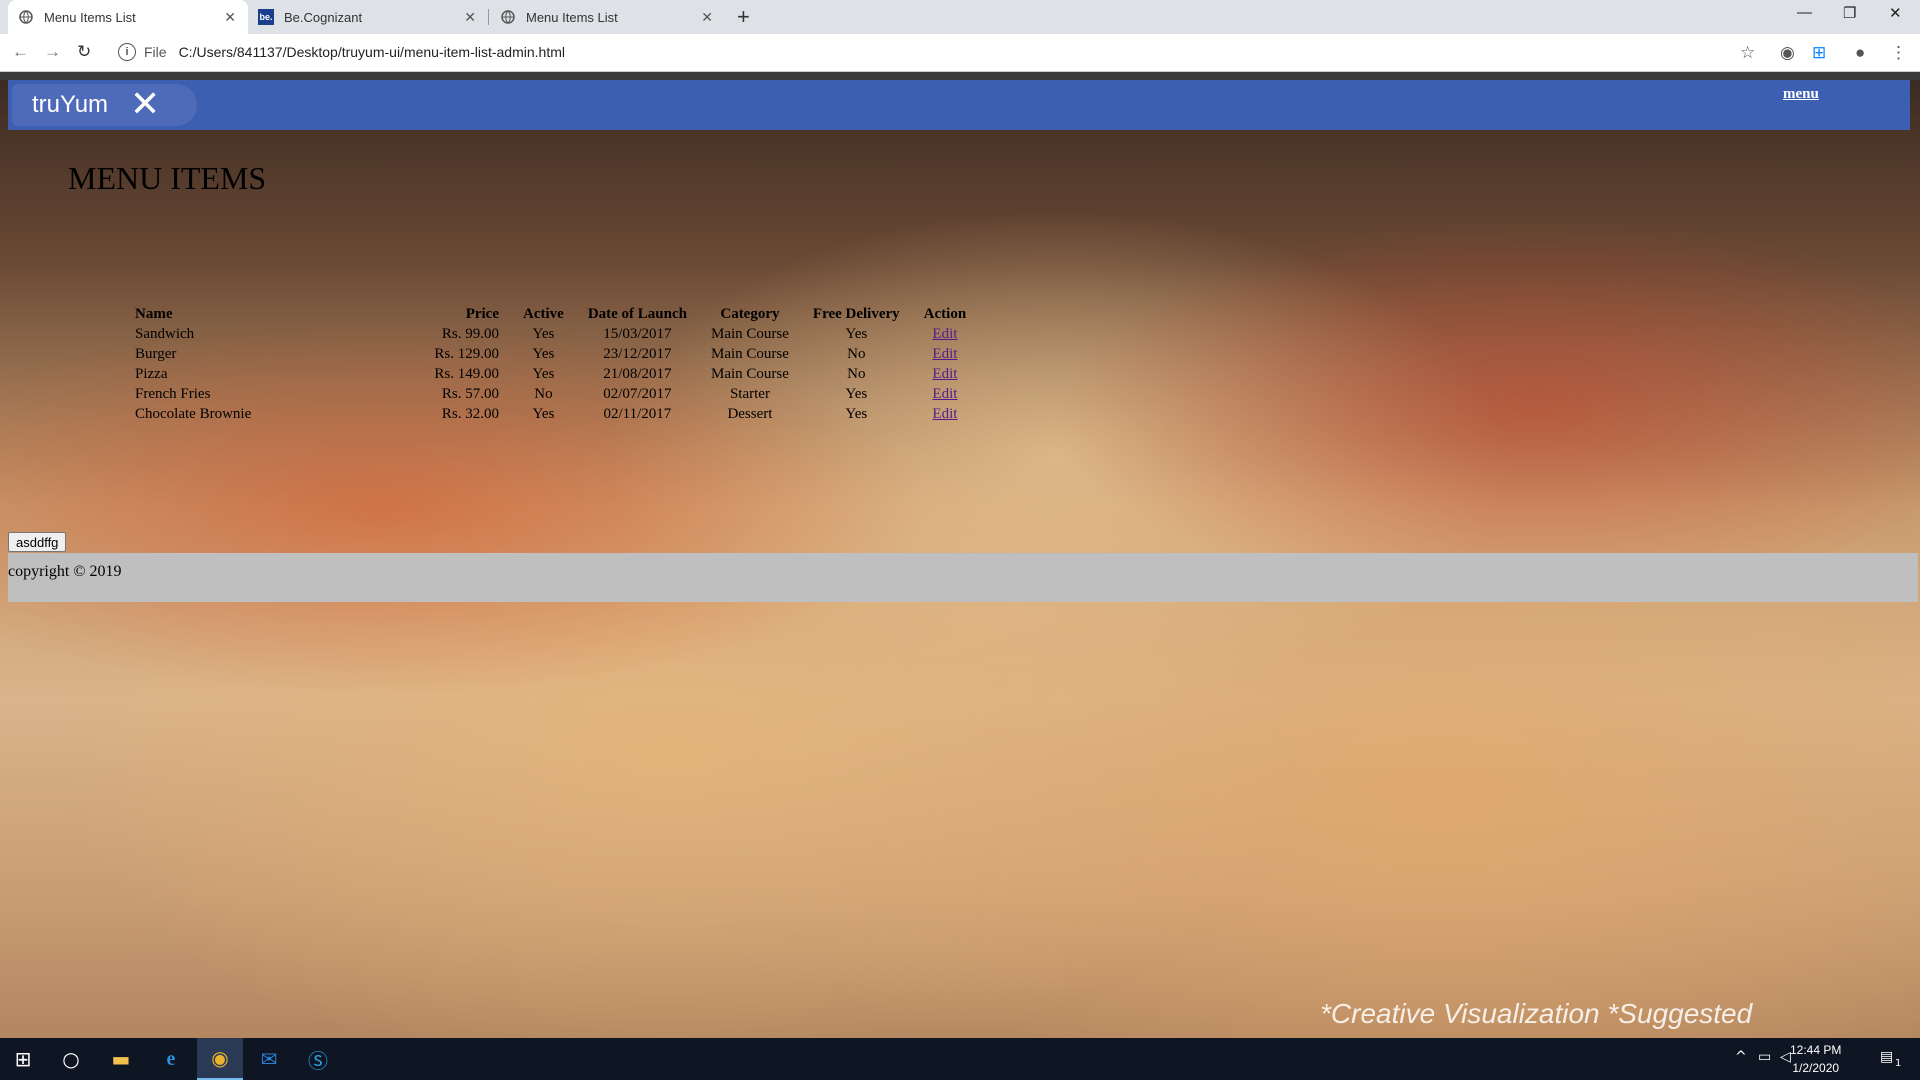 The width and height of the screenshot is (1920, 1080). What do you see at coordinates (323, 17) in the screenshot?
I see `tab-title: Be.Cognizant` at bounding box center [323, 17].